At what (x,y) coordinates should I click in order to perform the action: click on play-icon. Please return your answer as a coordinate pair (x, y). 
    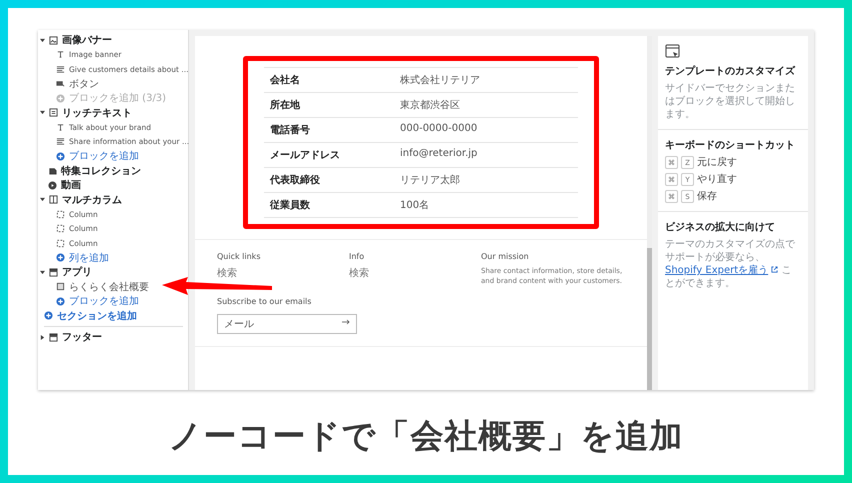
    Looking at the image, I should click on (52, 185).